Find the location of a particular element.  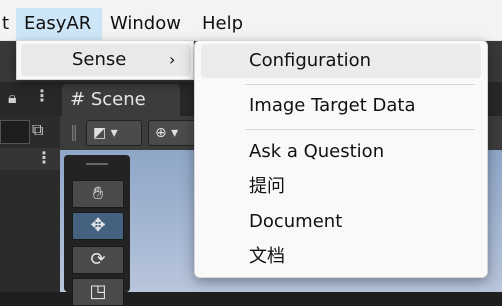

lock-icon: 🔒︎ is located at coordinates (12, 98).